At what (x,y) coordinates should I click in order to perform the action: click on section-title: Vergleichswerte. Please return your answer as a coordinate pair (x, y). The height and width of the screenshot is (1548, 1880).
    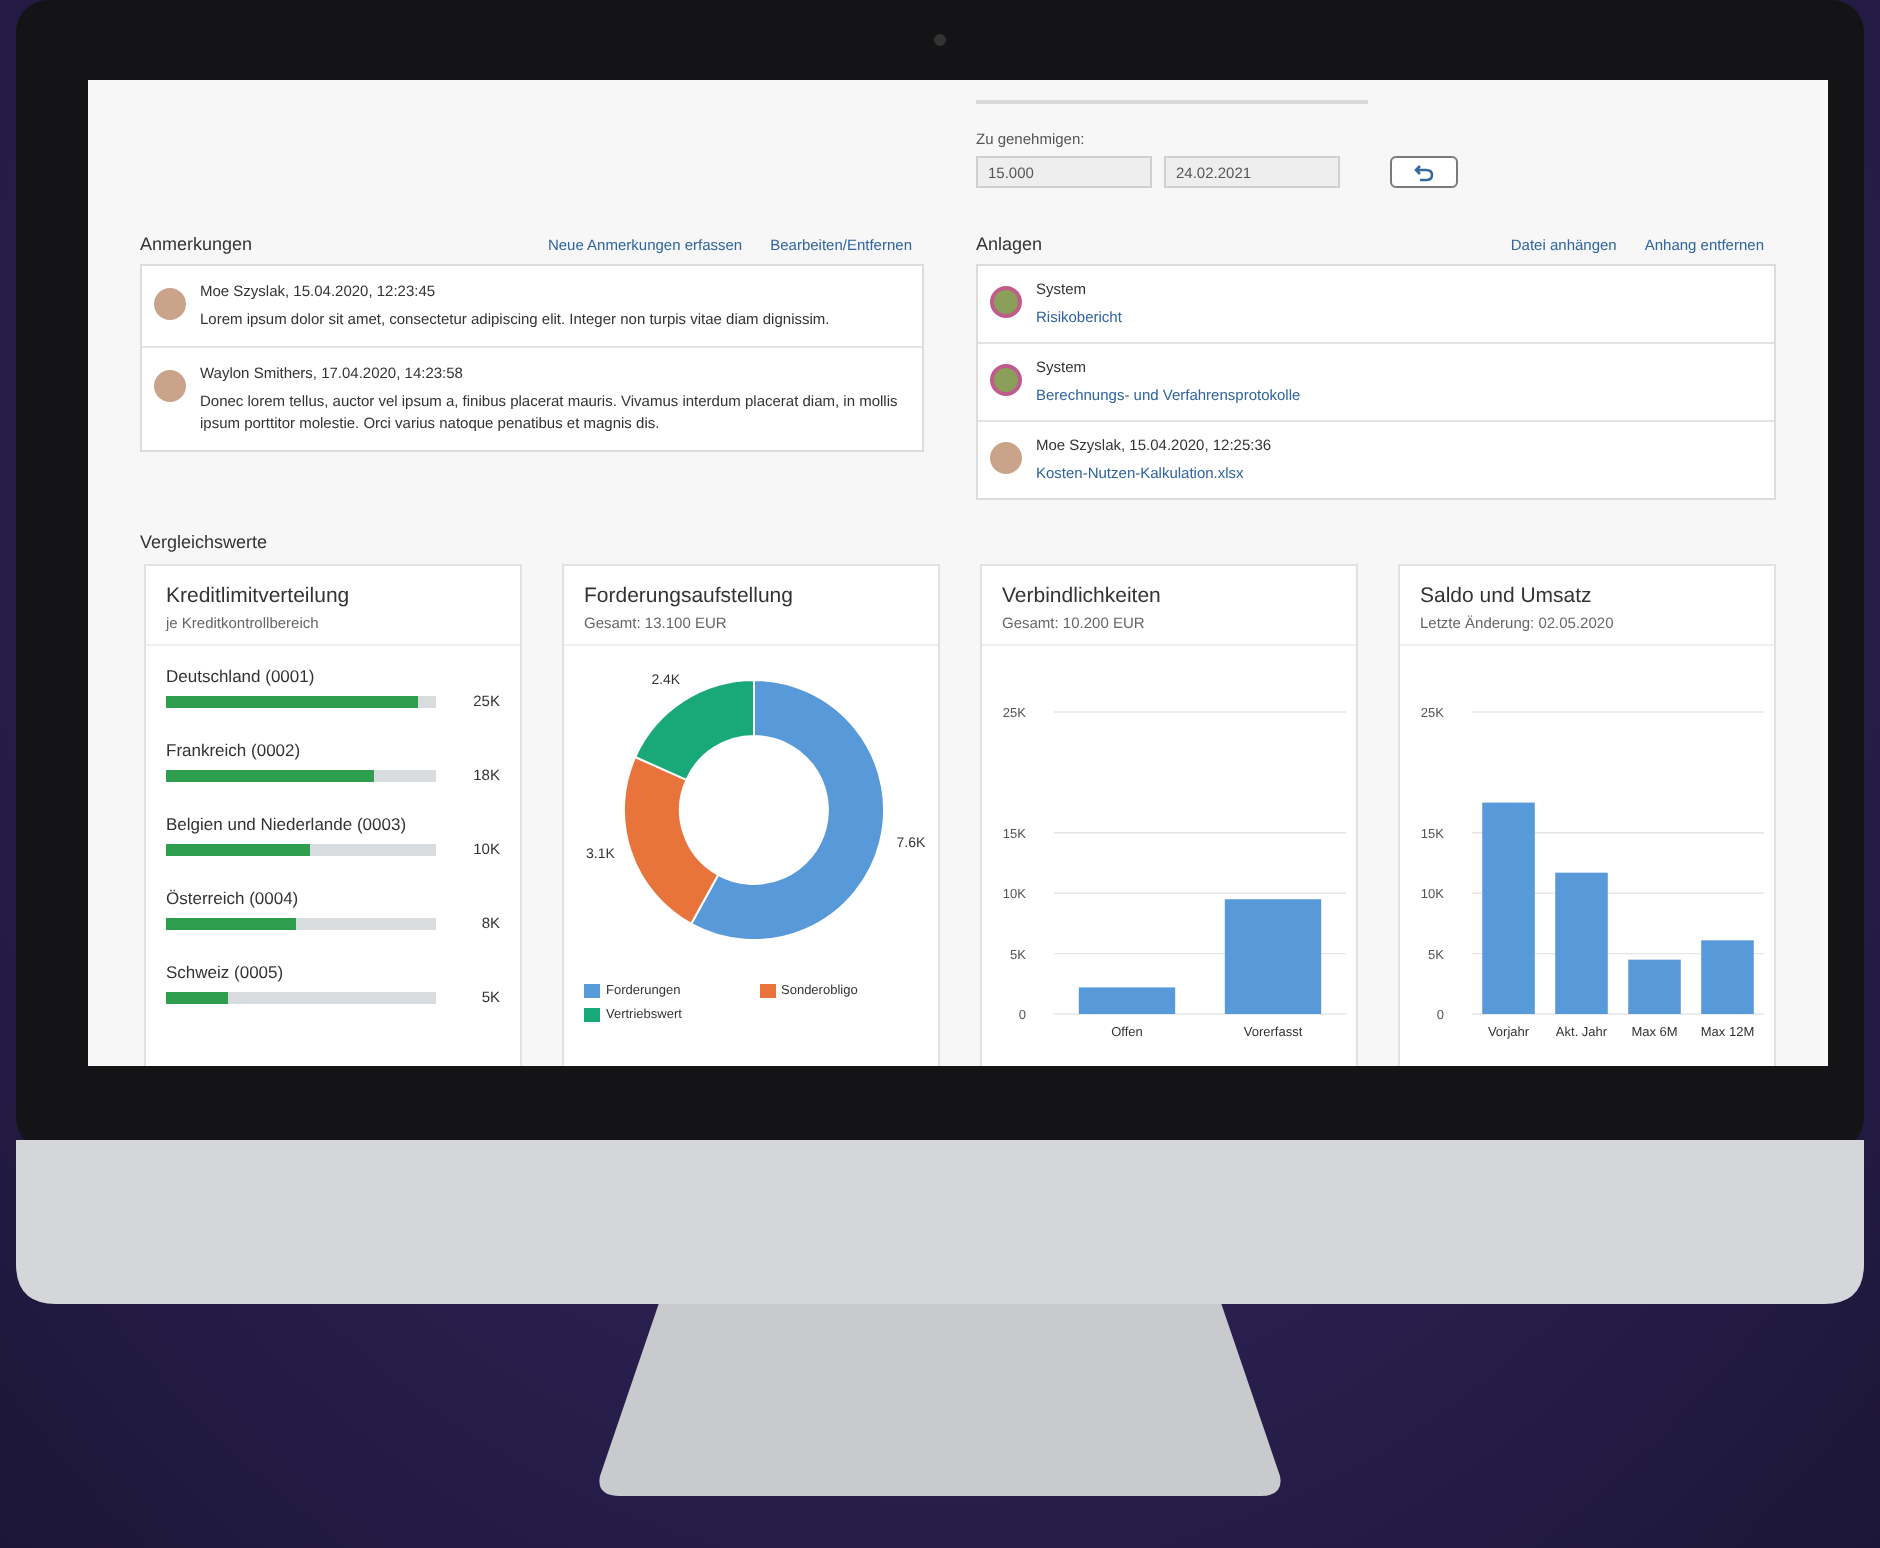
    Looking at the image, I should click on (205, 542).